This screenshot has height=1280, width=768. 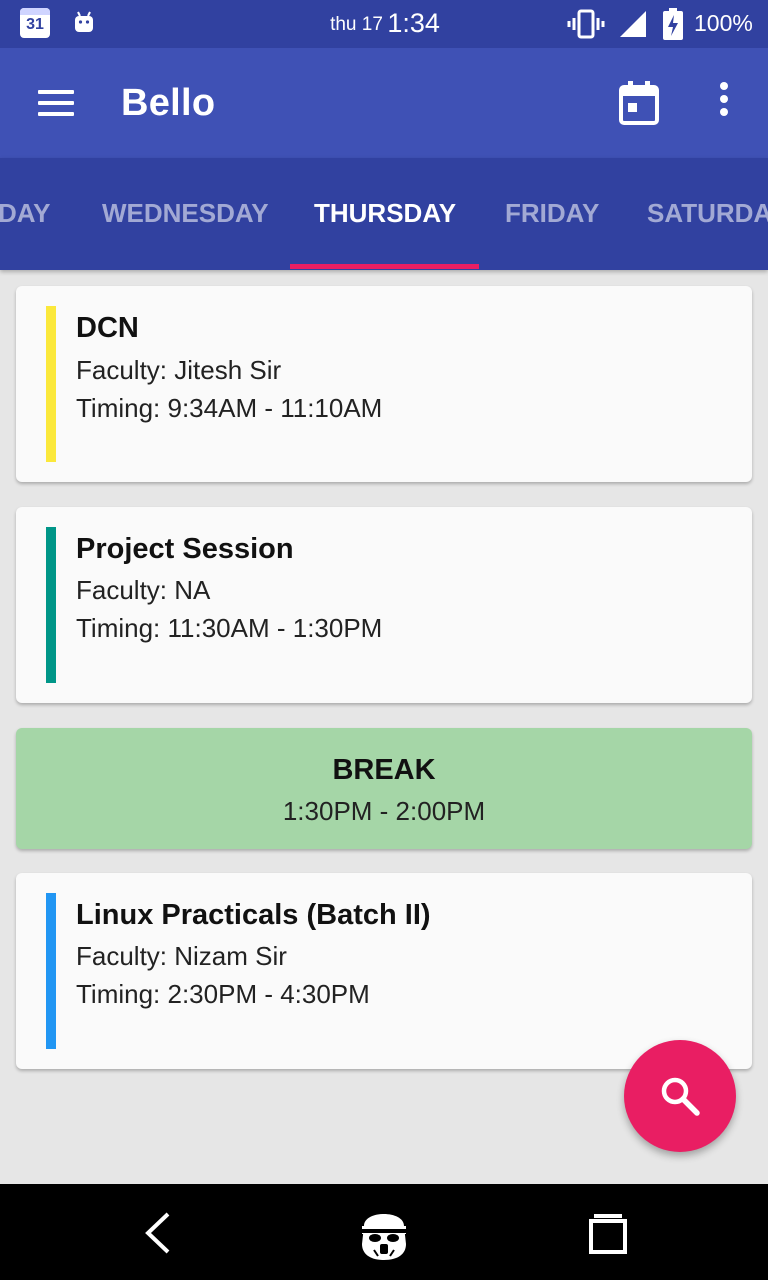 I want to click on signal-icon, so click(x=633, y=24).